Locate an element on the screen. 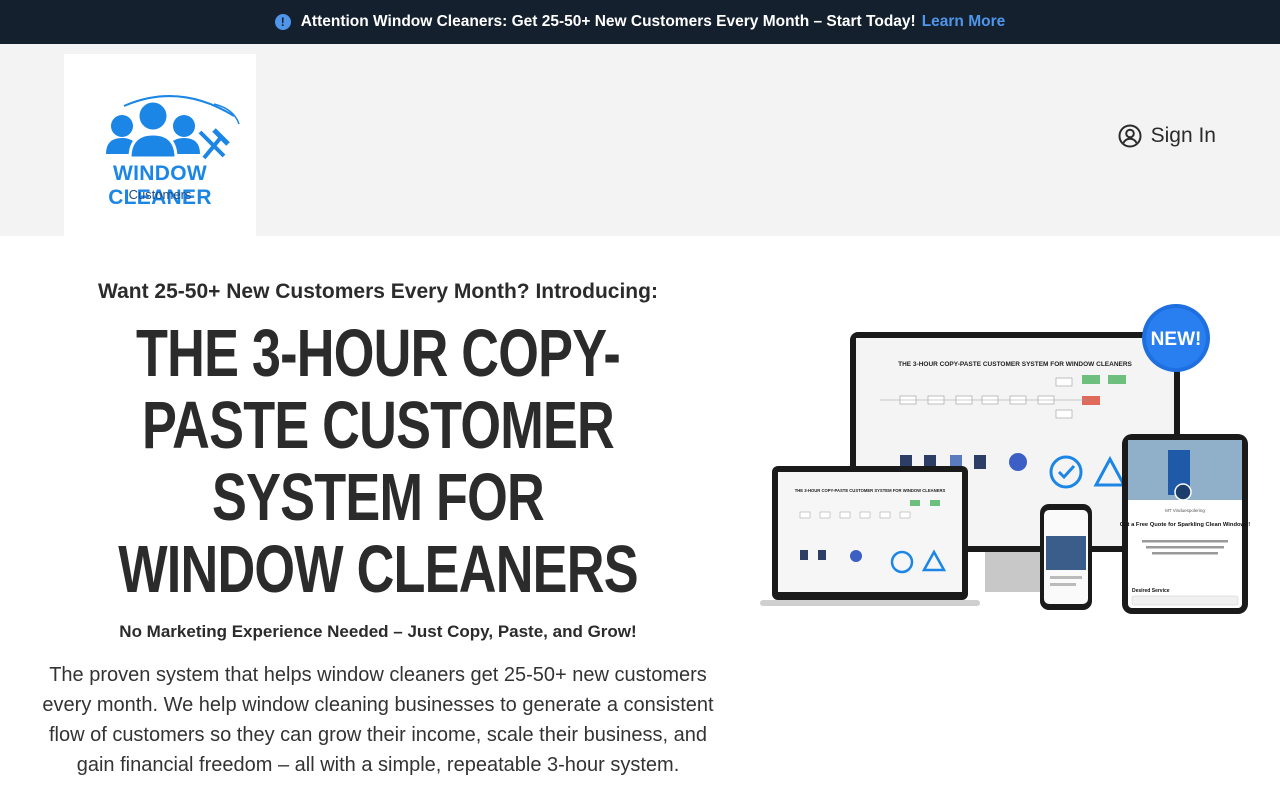 The height and width of the screenshot is (800, 1280). logo-people-icon is located at coordinates (173, 127).